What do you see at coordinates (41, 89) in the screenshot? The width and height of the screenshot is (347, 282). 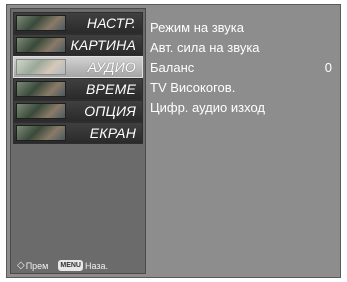 I see `time-thumbnail-icon` at bounding box center [41, 89].